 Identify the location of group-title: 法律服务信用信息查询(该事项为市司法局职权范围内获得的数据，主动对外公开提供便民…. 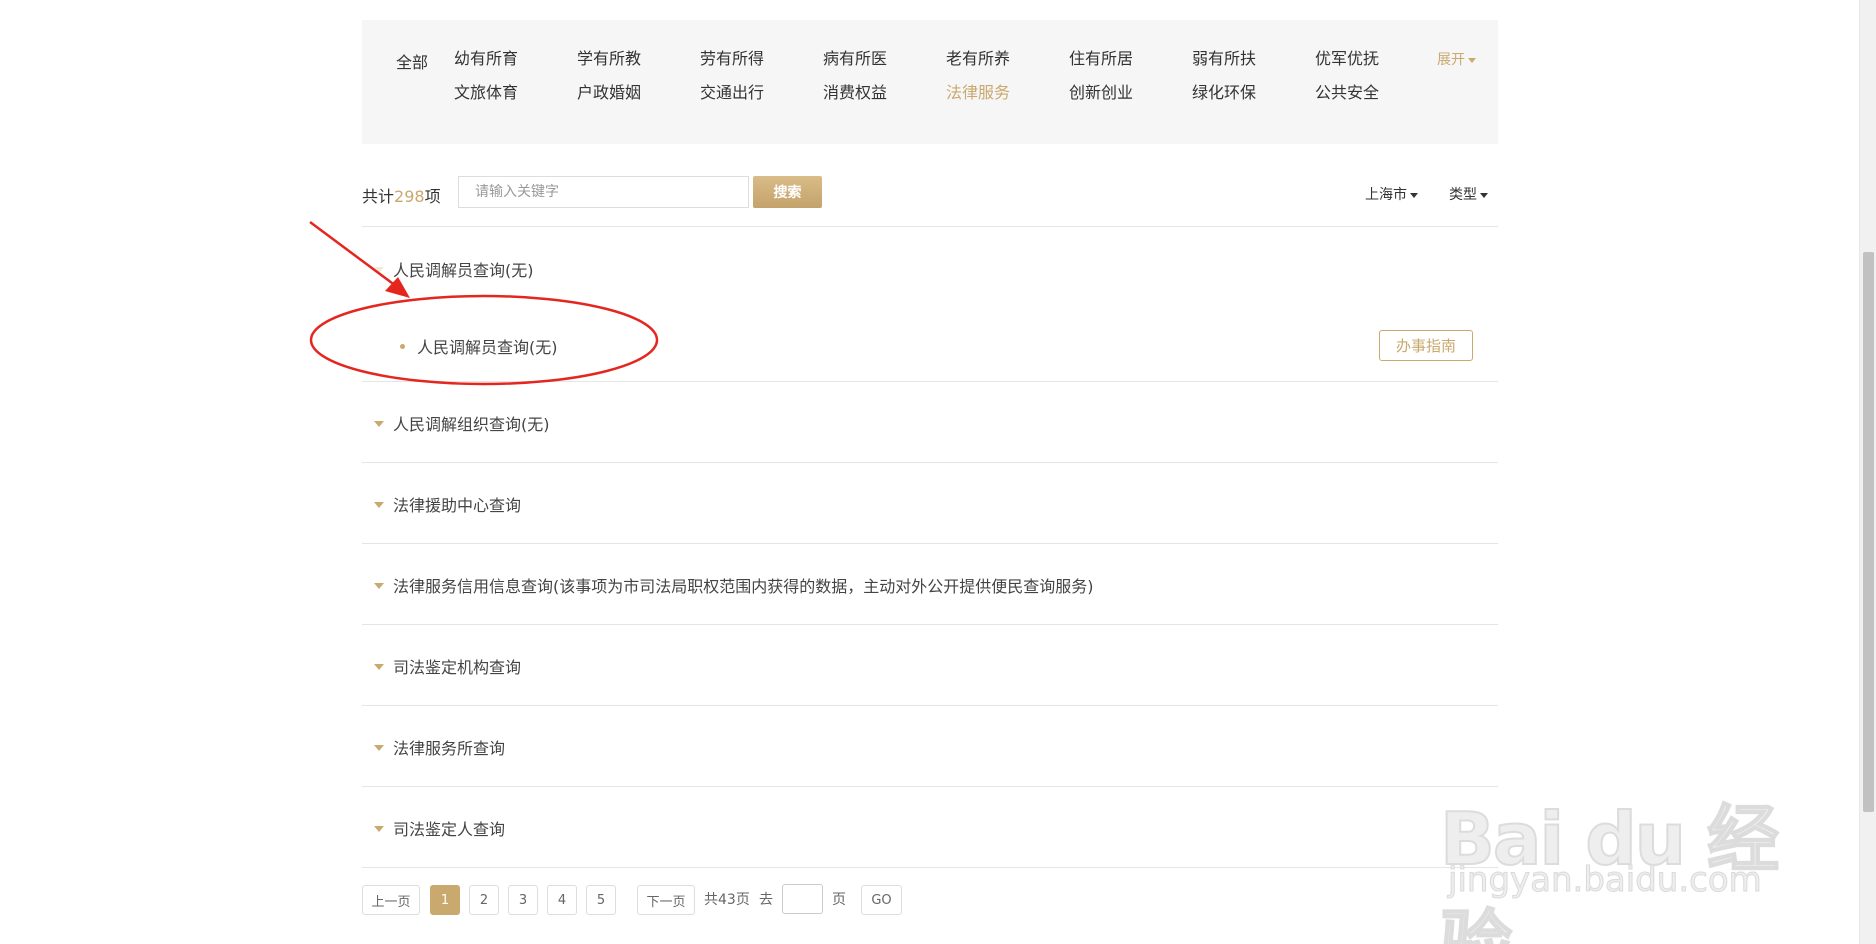
(743, 586).